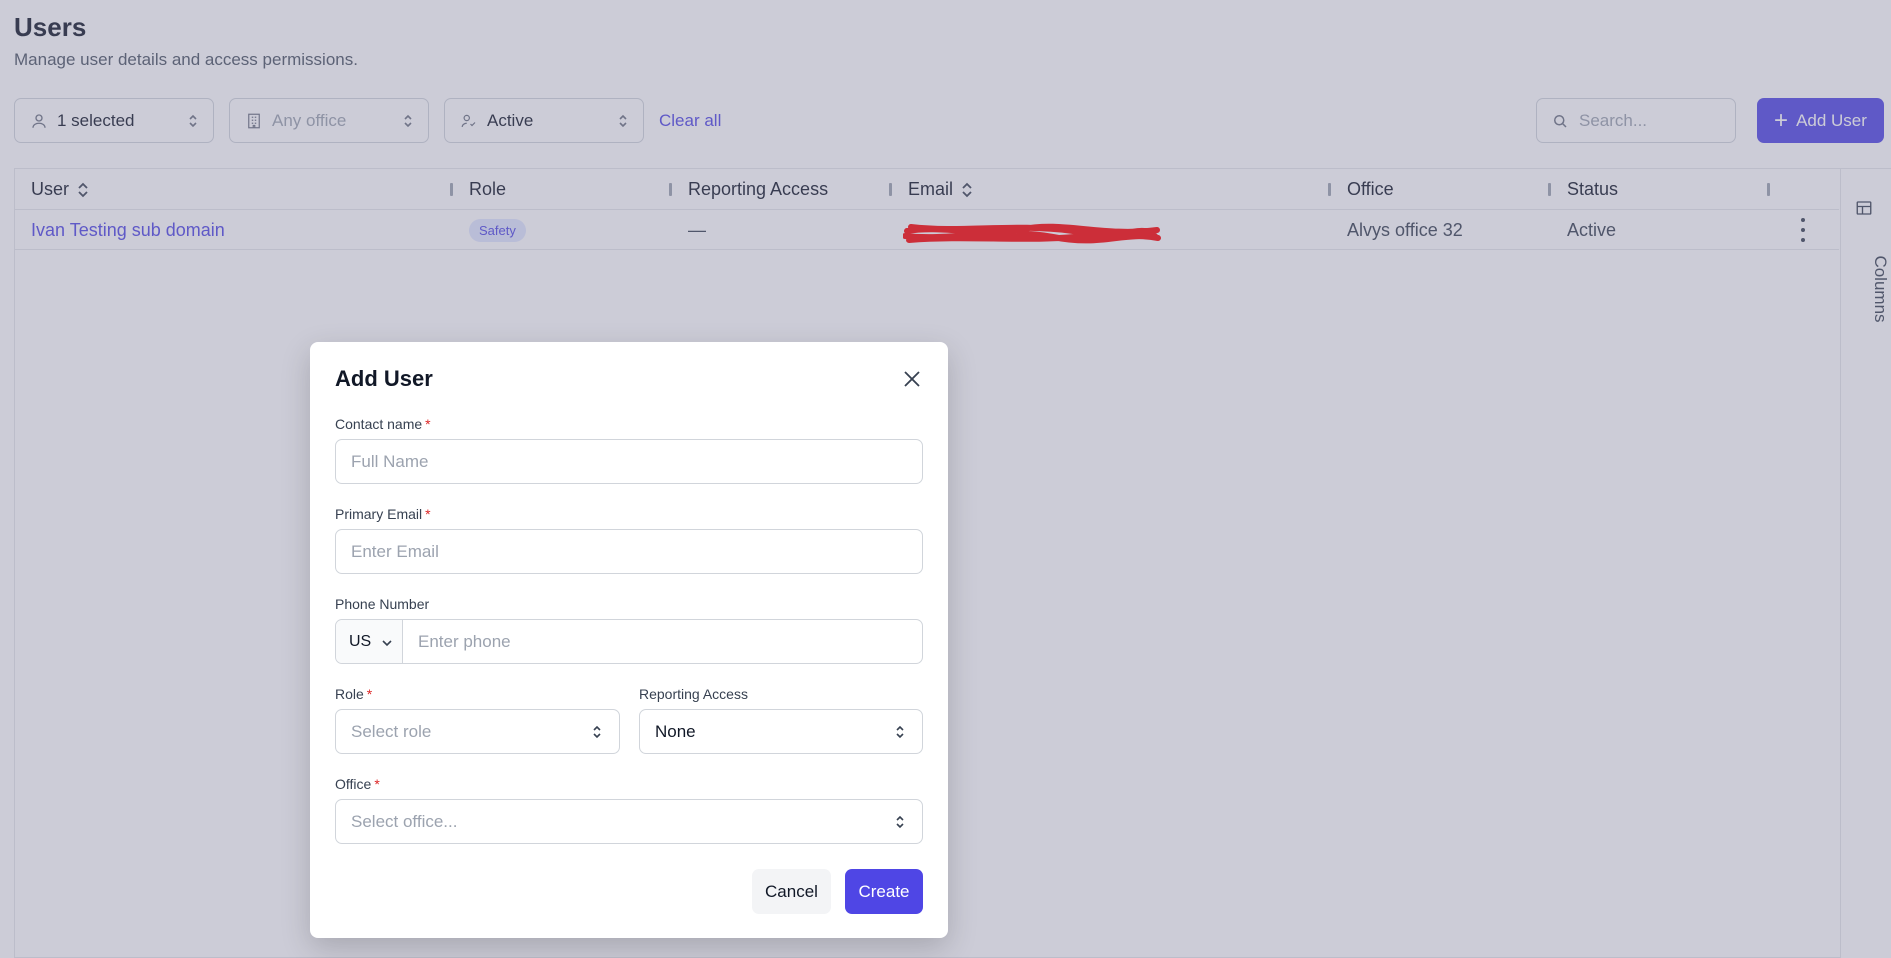 This screenshot has height=958, width=1891. What do you see at coordinates (781, 731) in the screenshot?
I see `reporting-access-select: None` at bounding box center [781, 731].